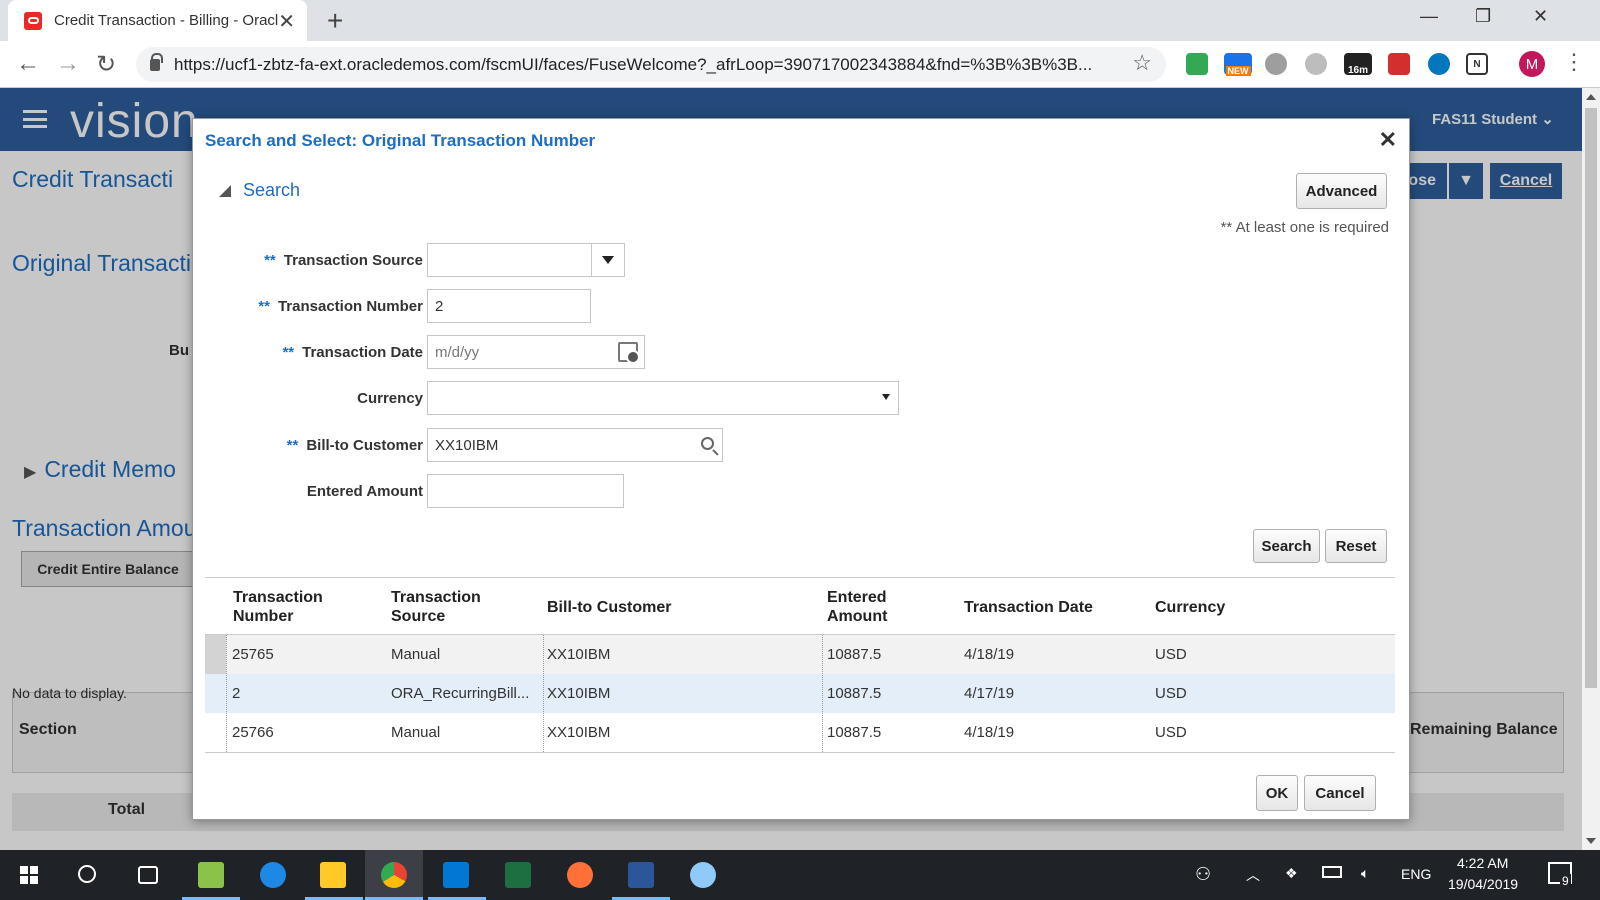 The height and width of the screenshot is (900, 1600). What do you see at coordinates (1358, 64) in the screenshot?
I see `extension-timer-icon: 16m` at bounding box center [1358, 64].